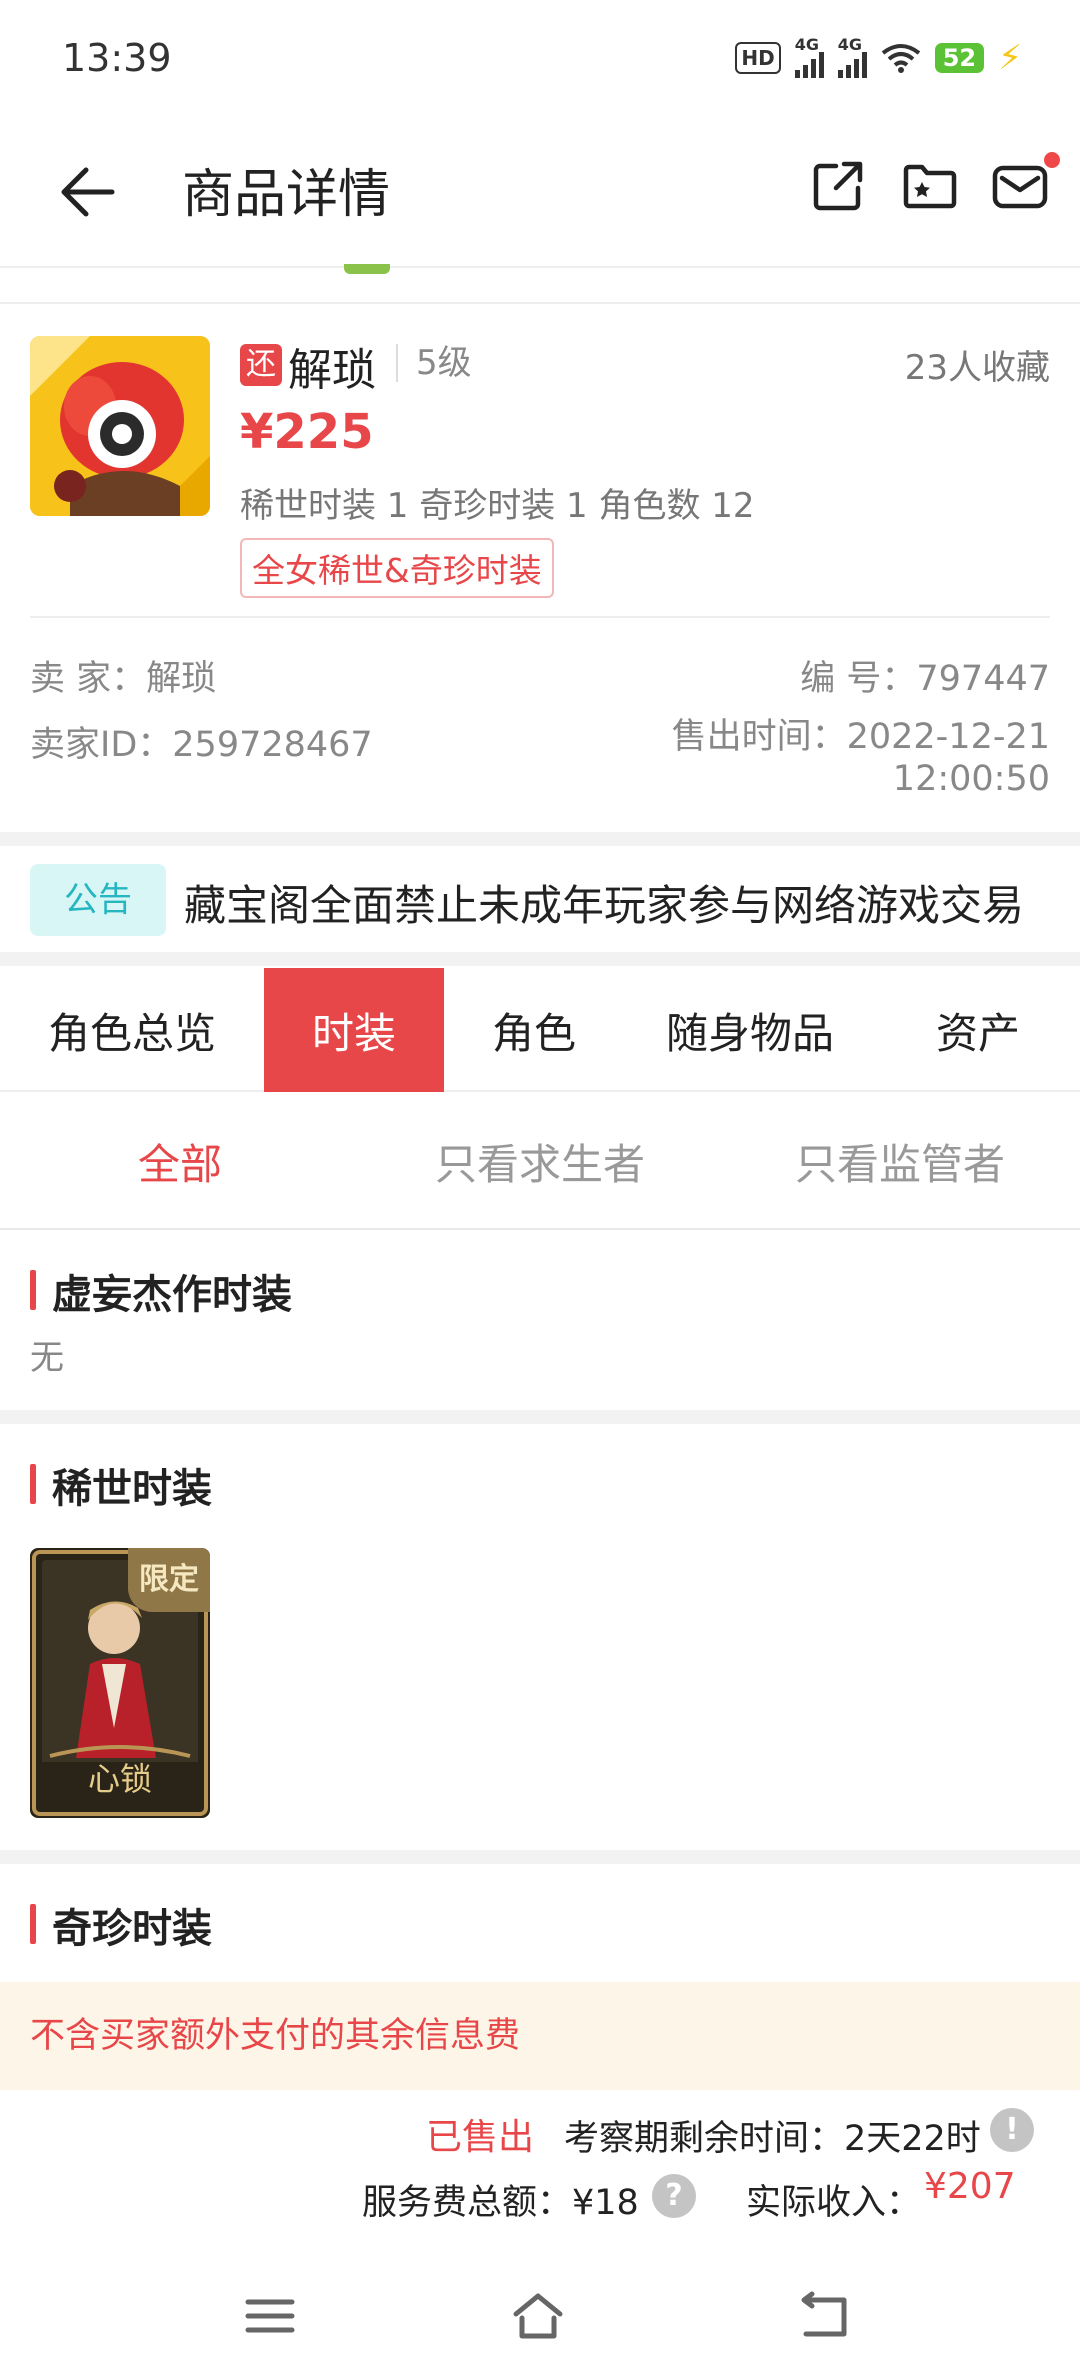  I want to click on highlight-tag: 全女稀世&奇珍时装, so click(397, 568).